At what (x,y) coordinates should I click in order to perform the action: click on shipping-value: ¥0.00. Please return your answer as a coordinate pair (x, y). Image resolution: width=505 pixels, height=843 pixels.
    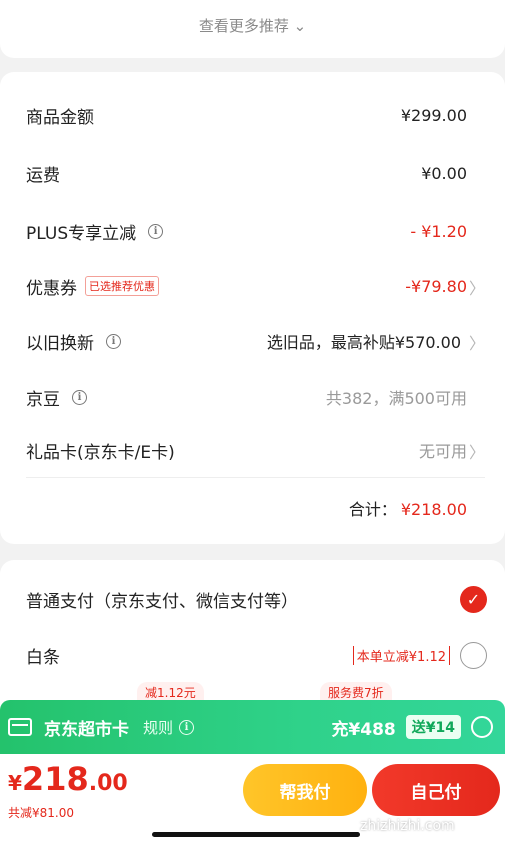
    Looking at the image, I should click on (444, 173).